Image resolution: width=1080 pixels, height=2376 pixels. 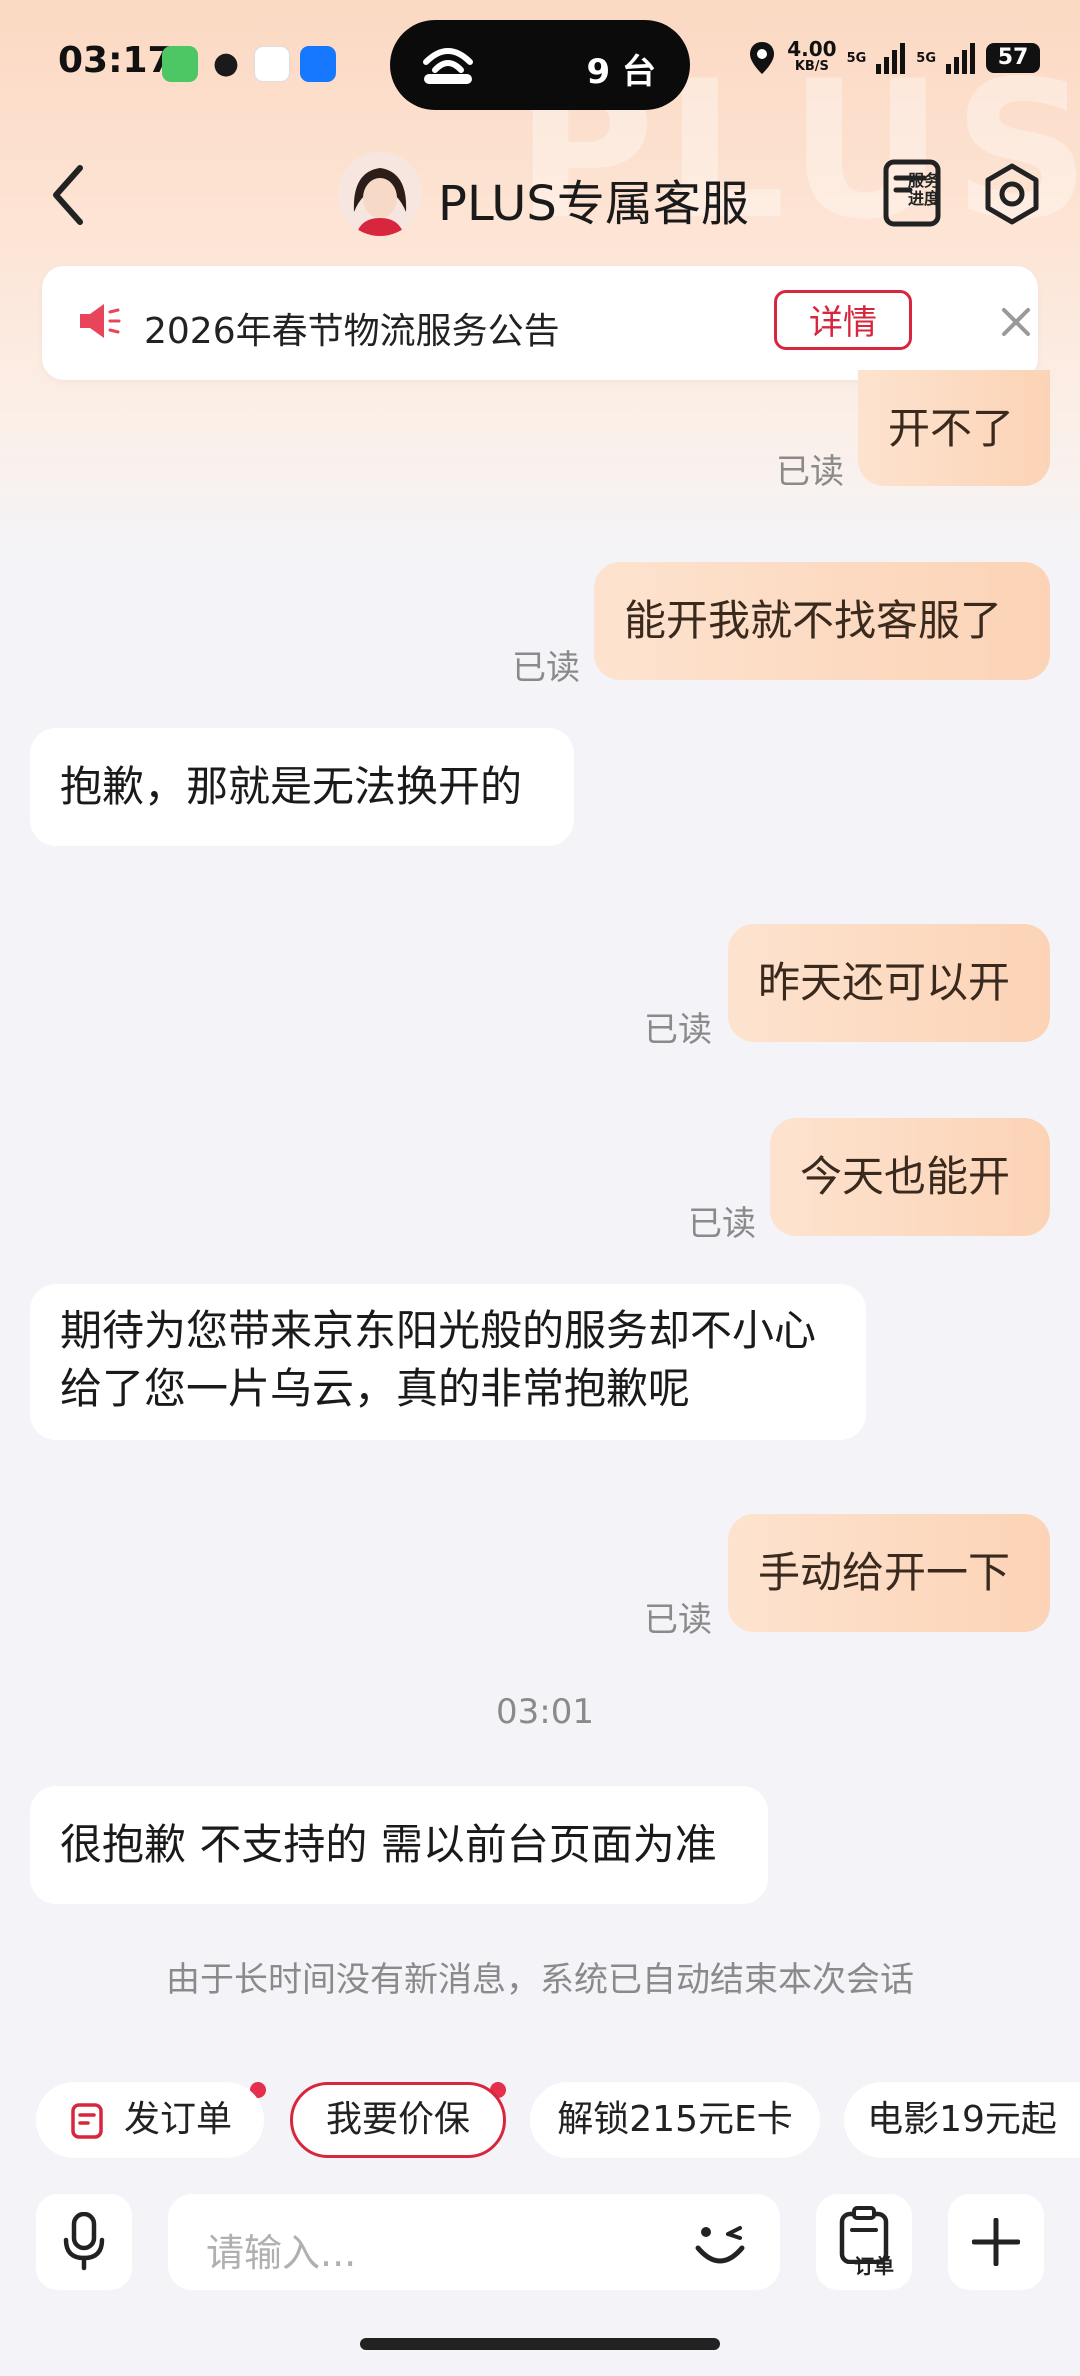 What do you see at coordinates (924, 189) in the screenshot?
I see `service-progress-label: 服务进度` at bounding box center [924, 189].